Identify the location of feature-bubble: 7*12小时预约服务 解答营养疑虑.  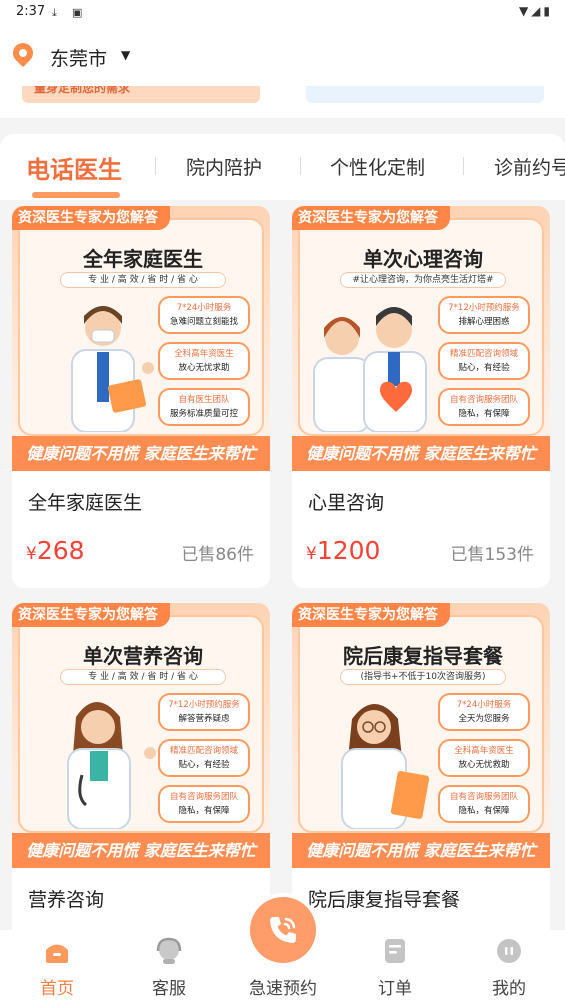
(204, 712).